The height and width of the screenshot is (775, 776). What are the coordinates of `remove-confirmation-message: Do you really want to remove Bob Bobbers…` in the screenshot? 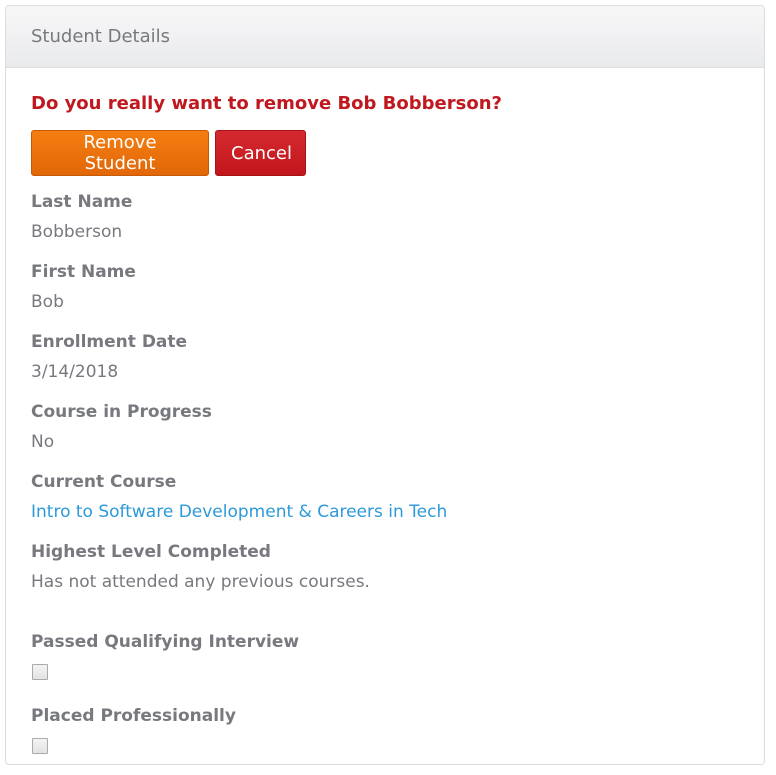 It's located at (266, 103).